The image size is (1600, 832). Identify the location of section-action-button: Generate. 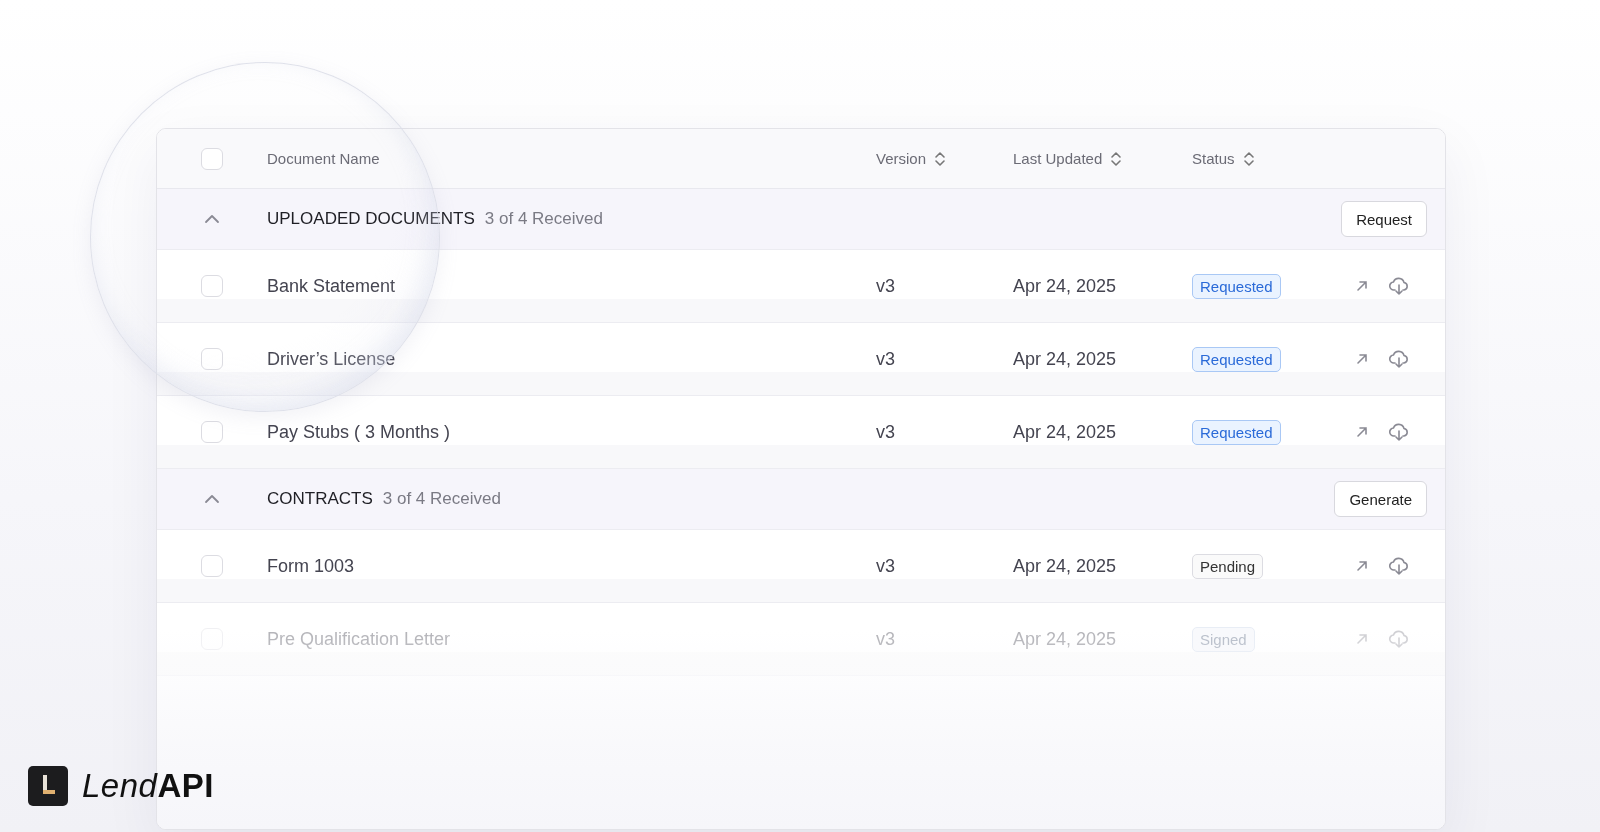
(1380, 499).